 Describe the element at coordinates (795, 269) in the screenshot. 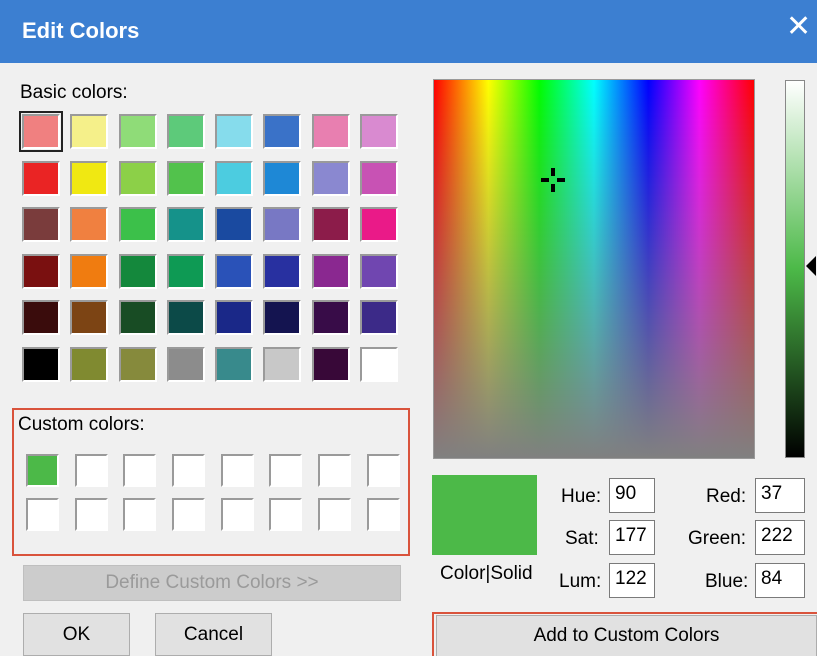

I see `luminance-slider` at that location.